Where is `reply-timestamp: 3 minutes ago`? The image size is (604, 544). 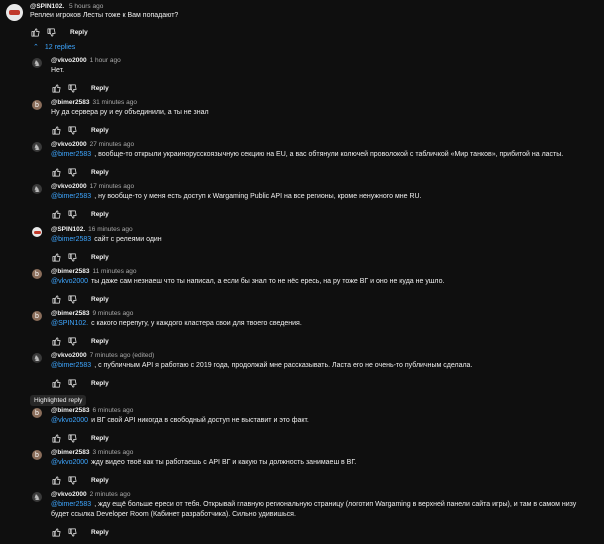 reply-timestamp: 3 minutes ago is located at coordinates (113, 452).